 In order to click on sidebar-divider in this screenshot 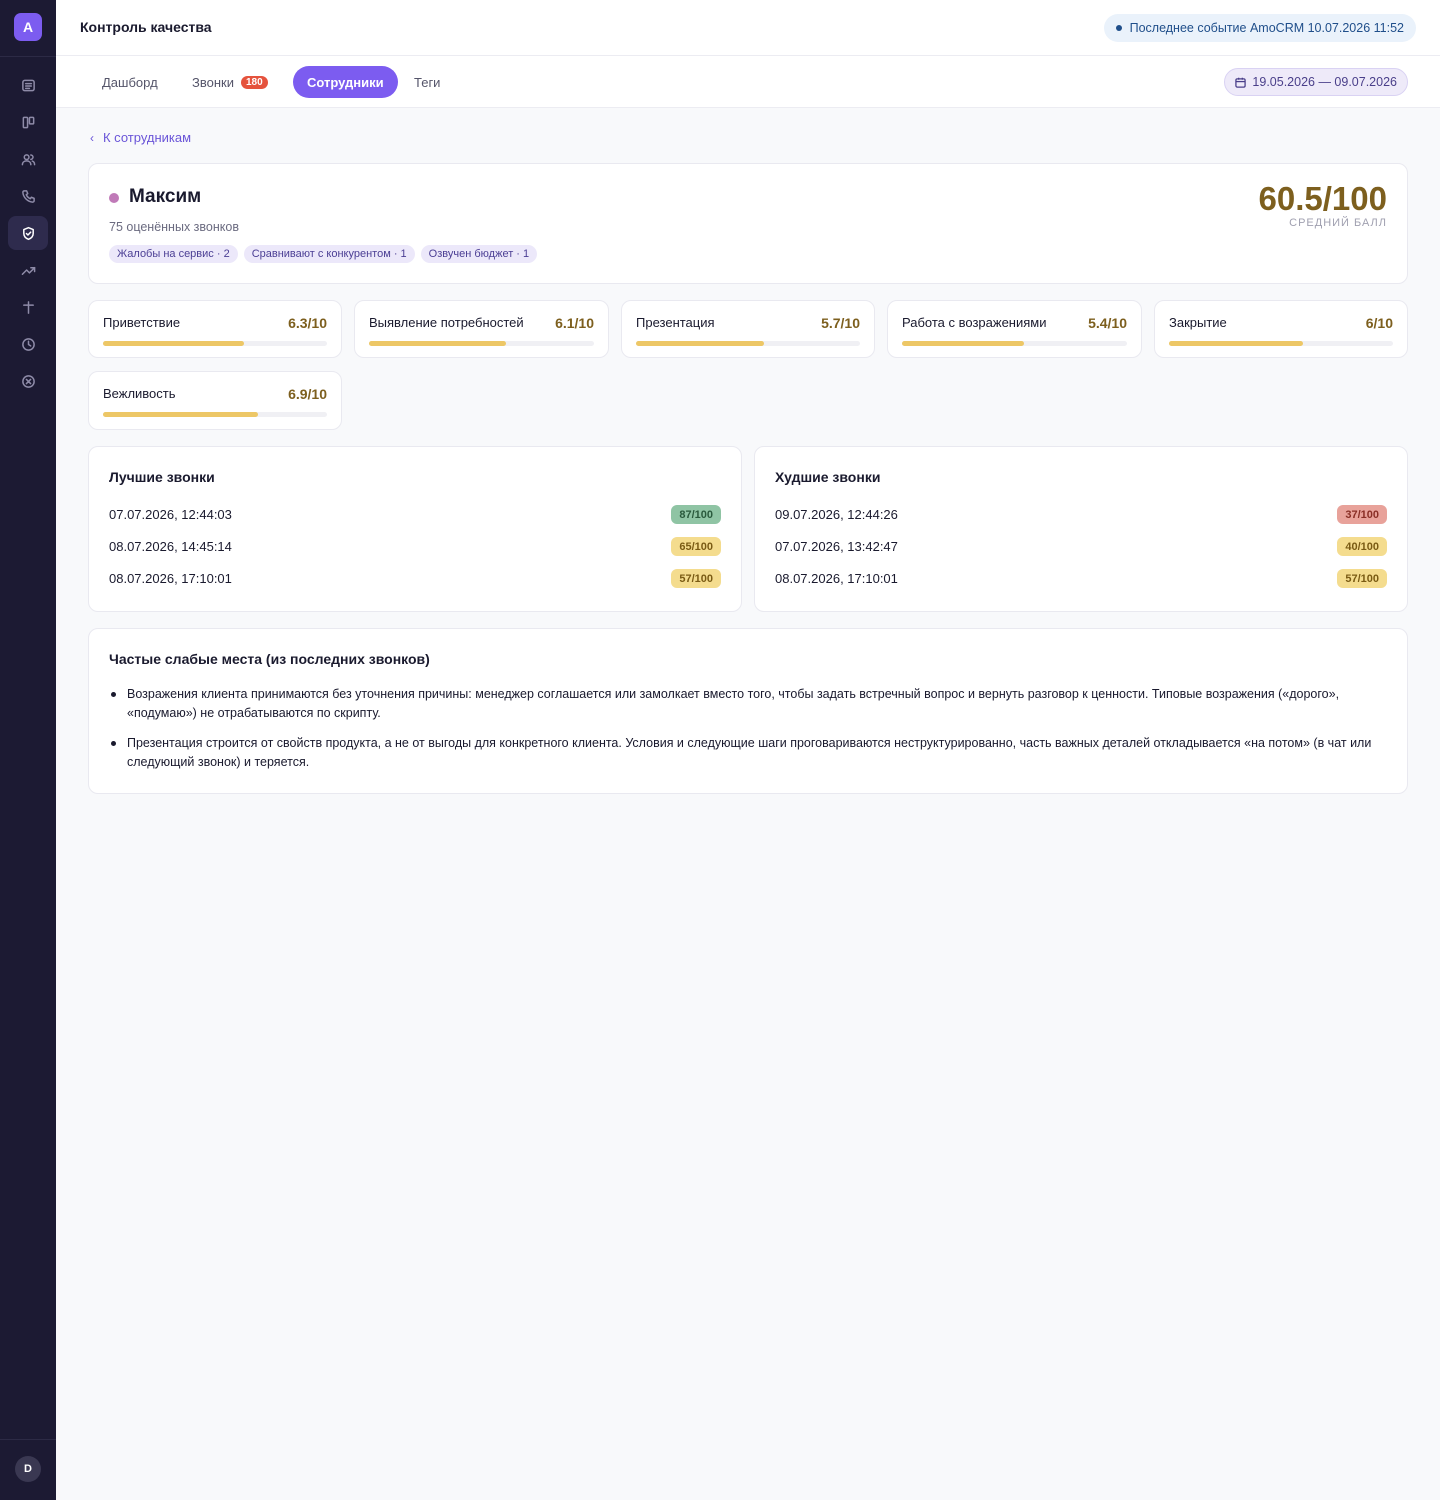, I will do `click(28, 56)`.